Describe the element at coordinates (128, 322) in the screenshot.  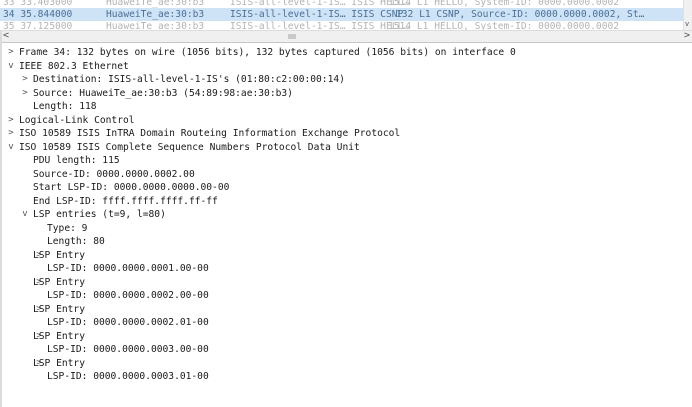
I see `detail-tree-label: LSP-ID: 0000.0000.0002.01-00` at that location.